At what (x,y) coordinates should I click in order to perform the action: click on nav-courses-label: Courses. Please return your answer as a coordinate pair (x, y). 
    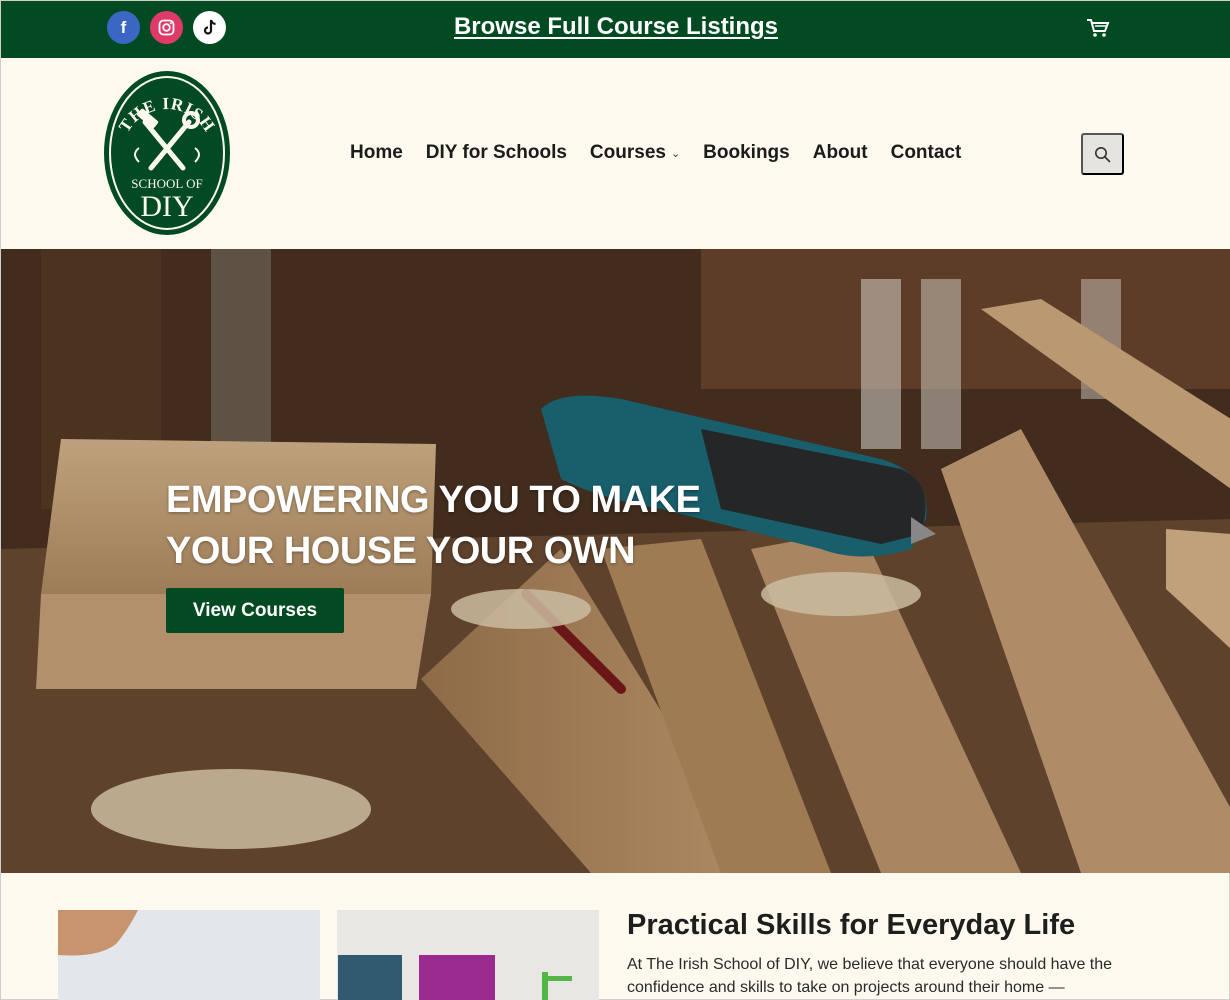
    Looking at the image, I should click on (627, 152).